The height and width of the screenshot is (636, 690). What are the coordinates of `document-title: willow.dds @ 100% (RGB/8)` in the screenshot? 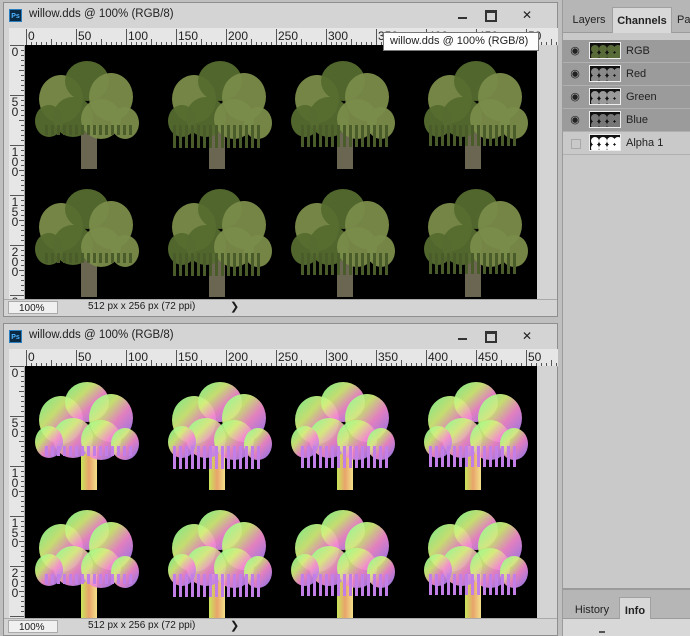 It's located at (101, 14).